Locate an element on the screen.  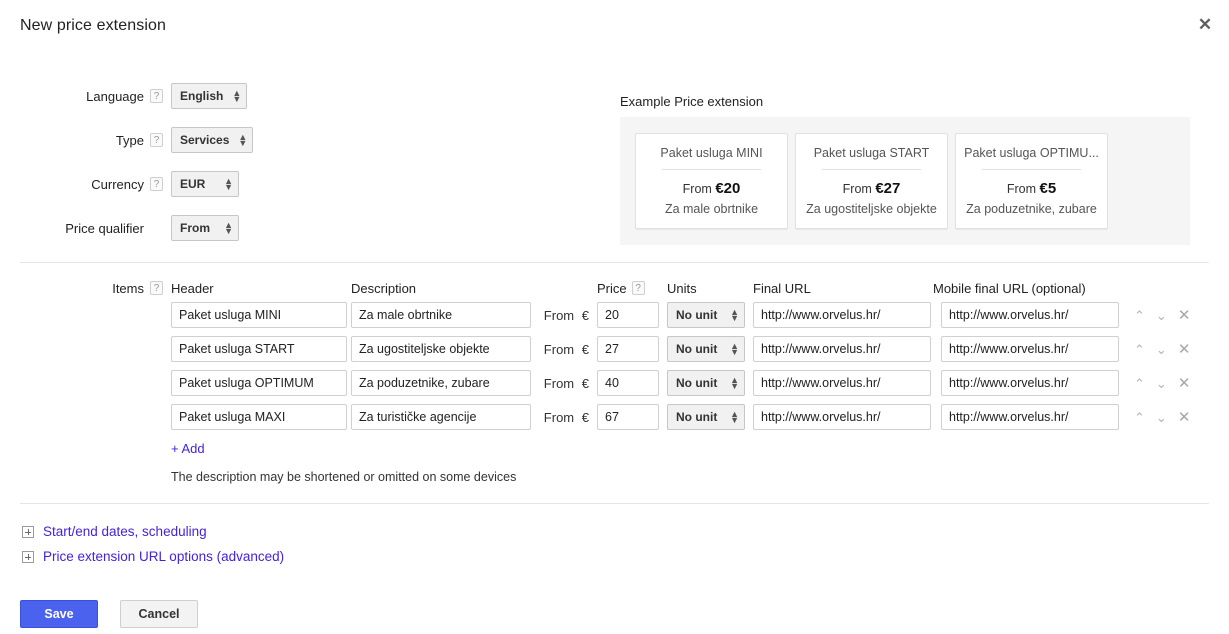
currency-select: EUR ▲ ▼ is located at coordinates (205, 184).